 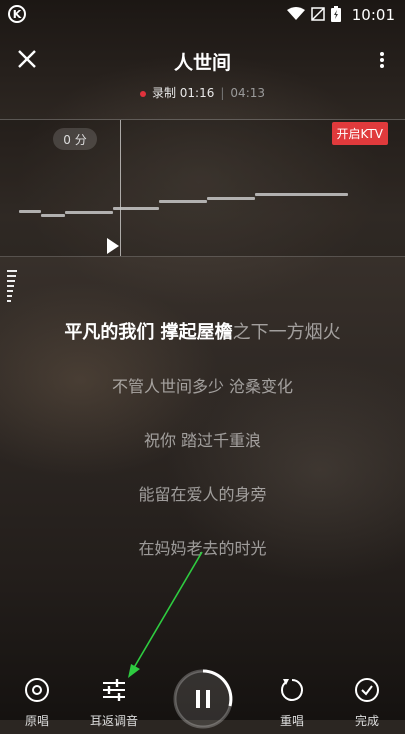 I want to click on original-vocal-label: 原唱, so click(x=36, y=721).